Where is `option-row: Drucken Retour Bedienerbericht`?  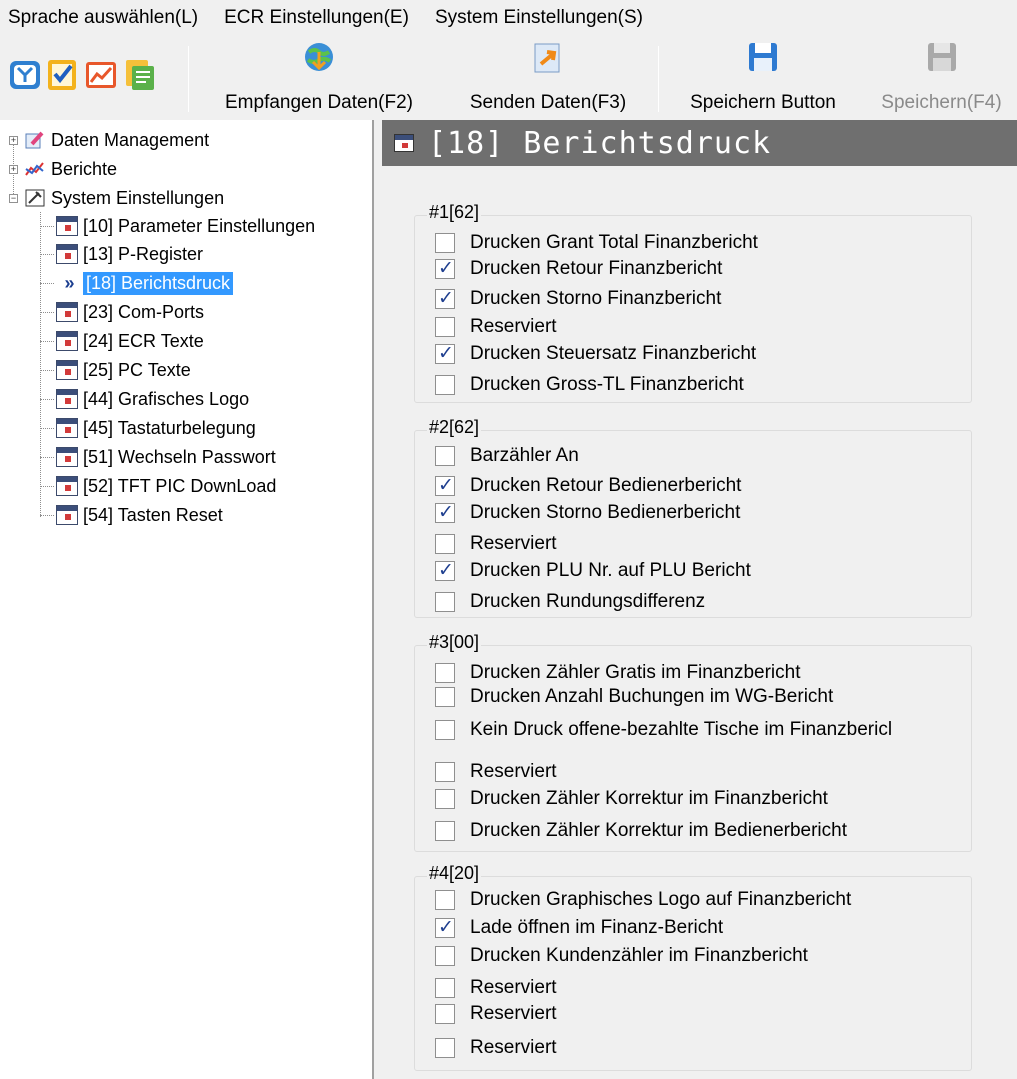
option-row: Drucken Retour Bedienerbericht is located at coordinates (588, 485).